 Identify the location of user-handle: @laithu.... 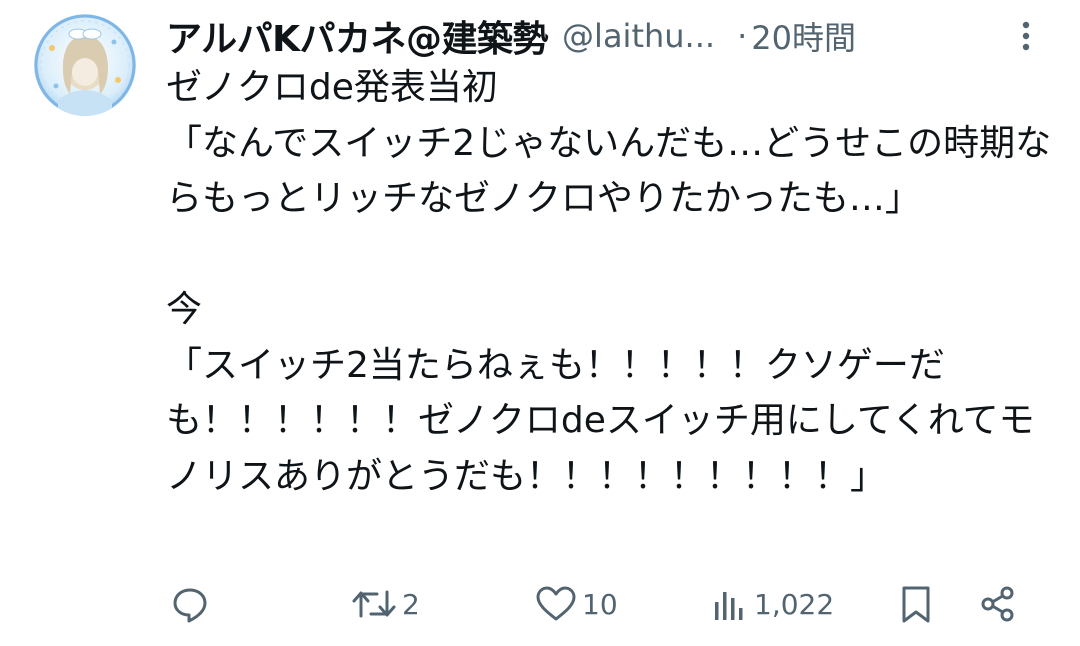
(638, 36).